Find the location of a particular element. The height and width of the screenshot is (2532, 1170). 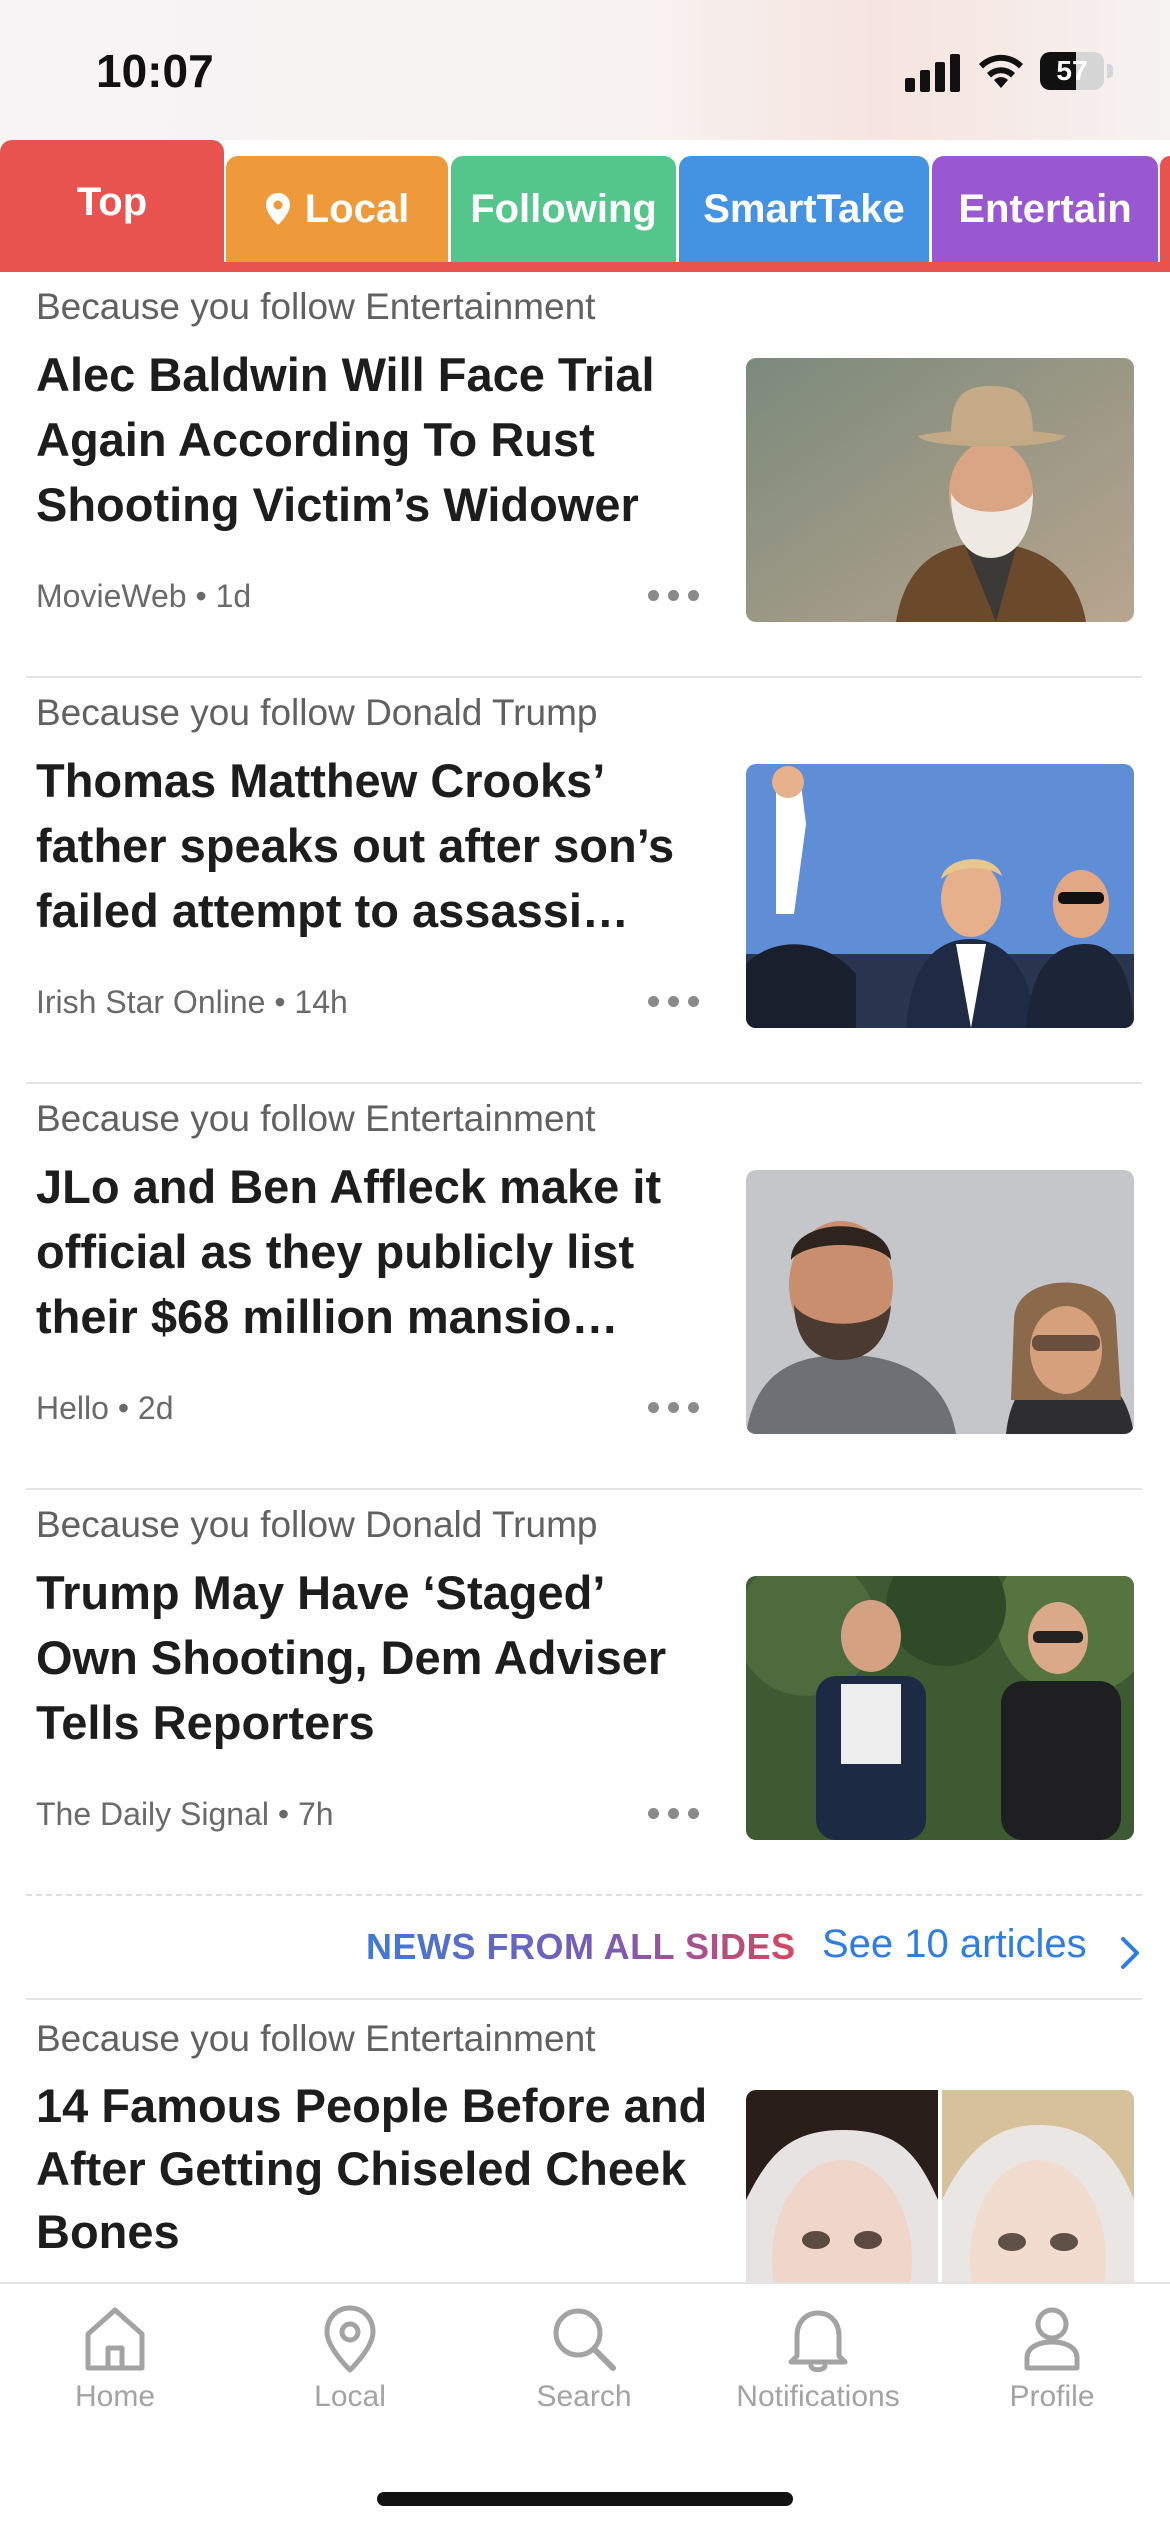

article-age: 7h is located at coordinates (315, 1814).